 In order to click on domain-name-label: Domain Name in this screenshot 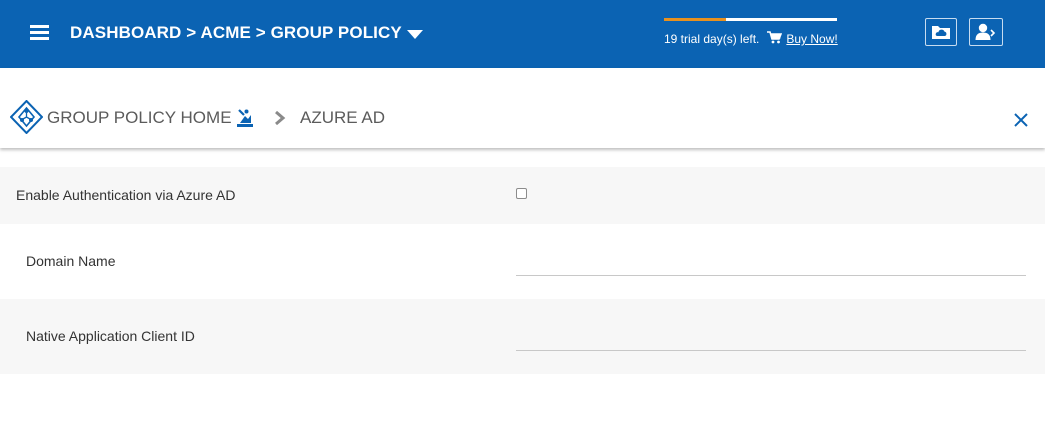, I will do `click(71, 261)`.